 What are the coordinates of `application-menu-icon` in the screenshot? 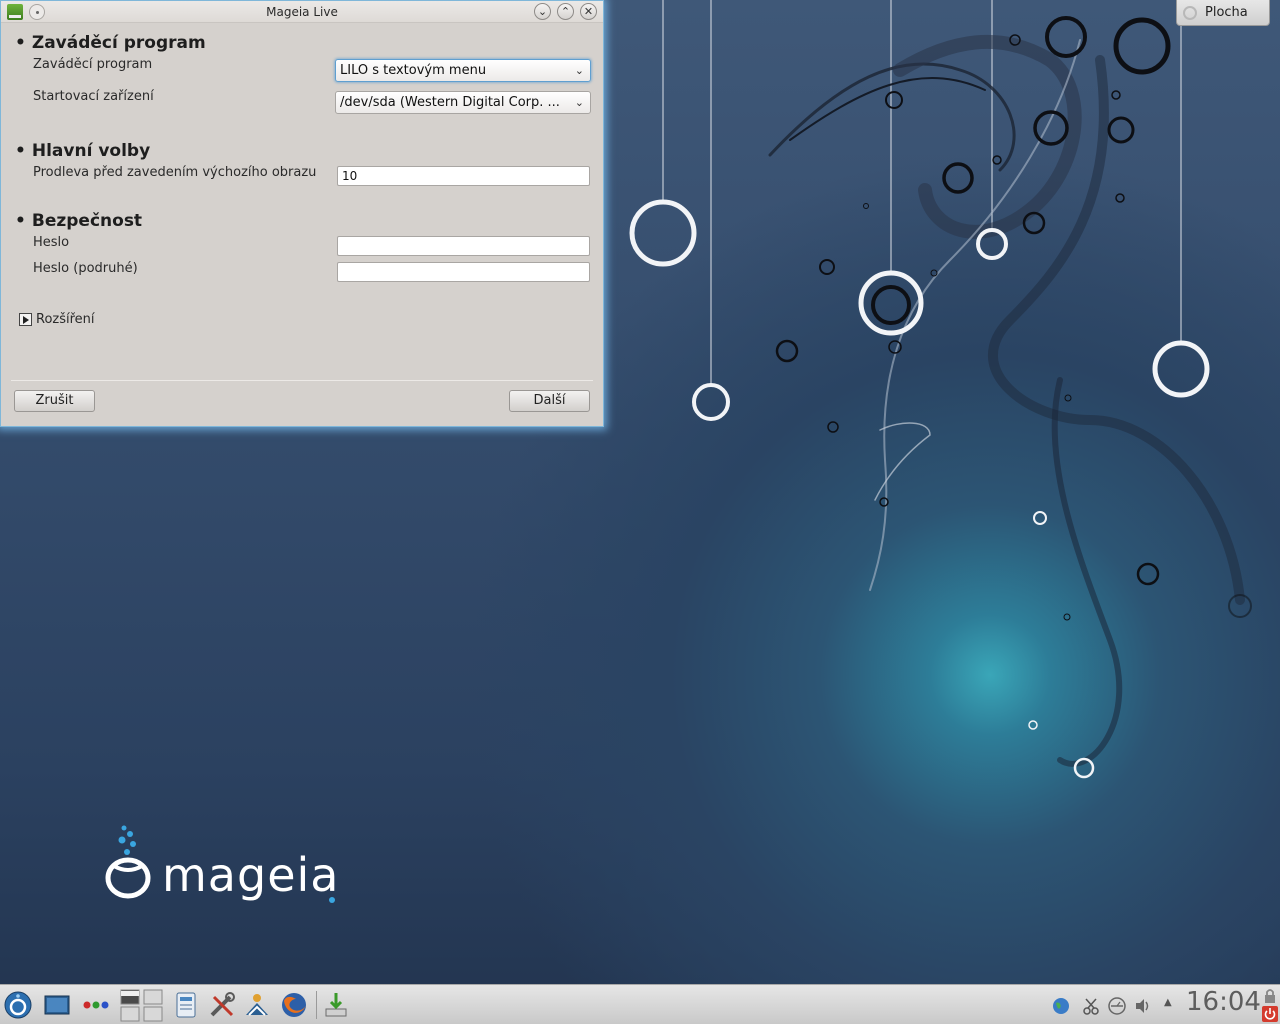 It's located at (18, 1005).